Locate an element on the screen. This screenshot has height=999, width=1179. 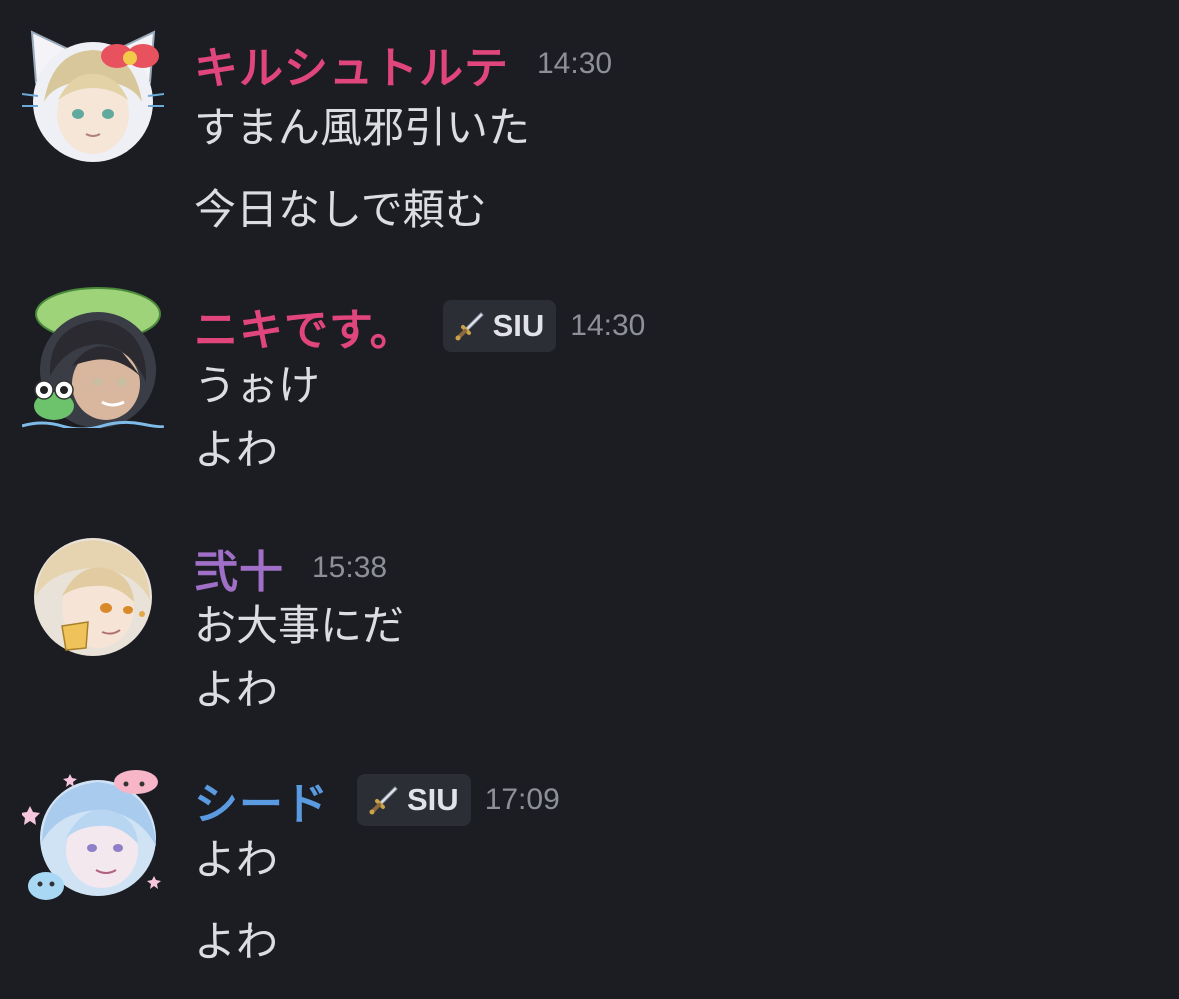
username: 弐十 is located at coordinates (239, 568).